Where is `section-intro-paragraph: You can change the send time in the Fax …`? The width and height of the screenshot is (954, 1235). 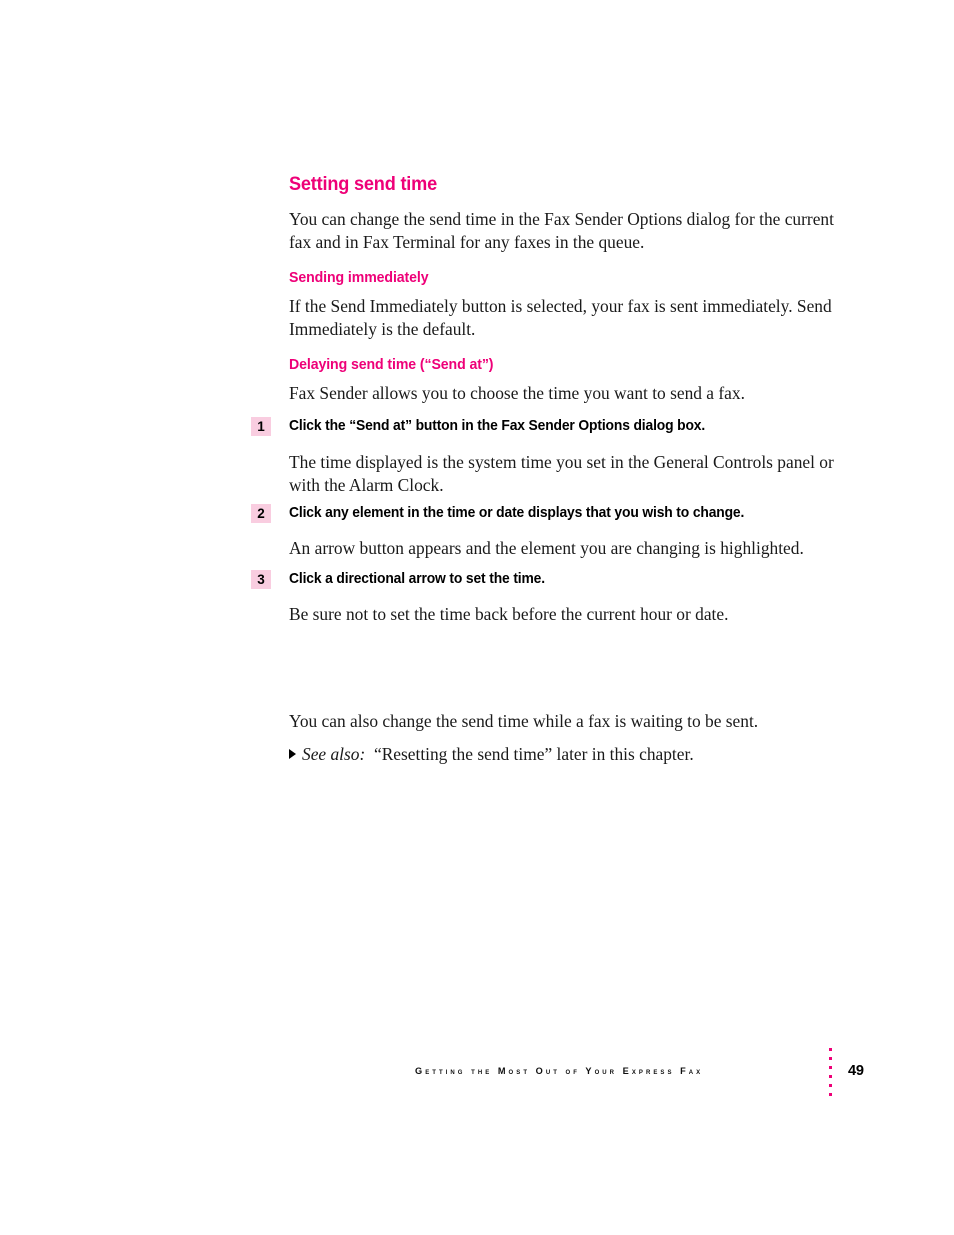 section-intro-paragraph: You can change the send time in the Fax … is located at coordinates (561, 230).